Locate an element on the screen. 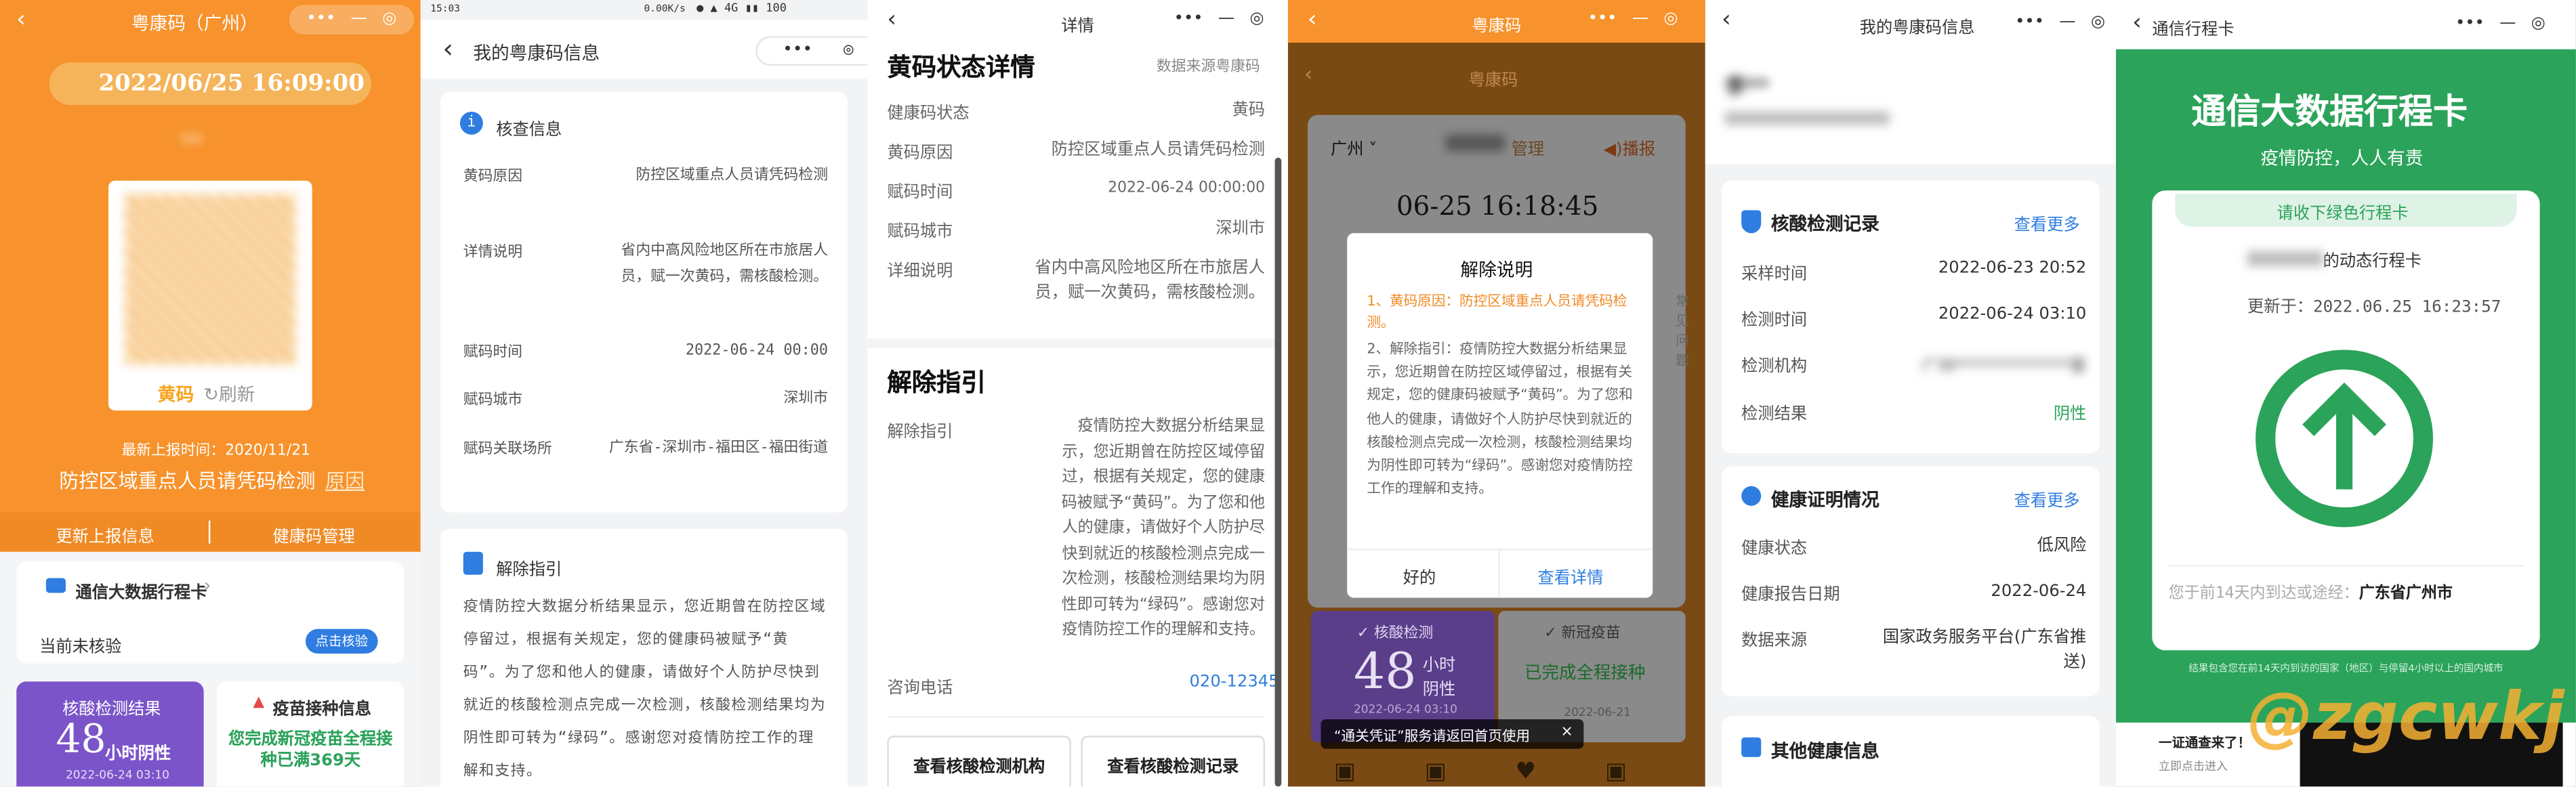 This screenshot has width=2576, height=787. bottom-promo: 一证通查来了！ is located at coordinates (2205, 743).